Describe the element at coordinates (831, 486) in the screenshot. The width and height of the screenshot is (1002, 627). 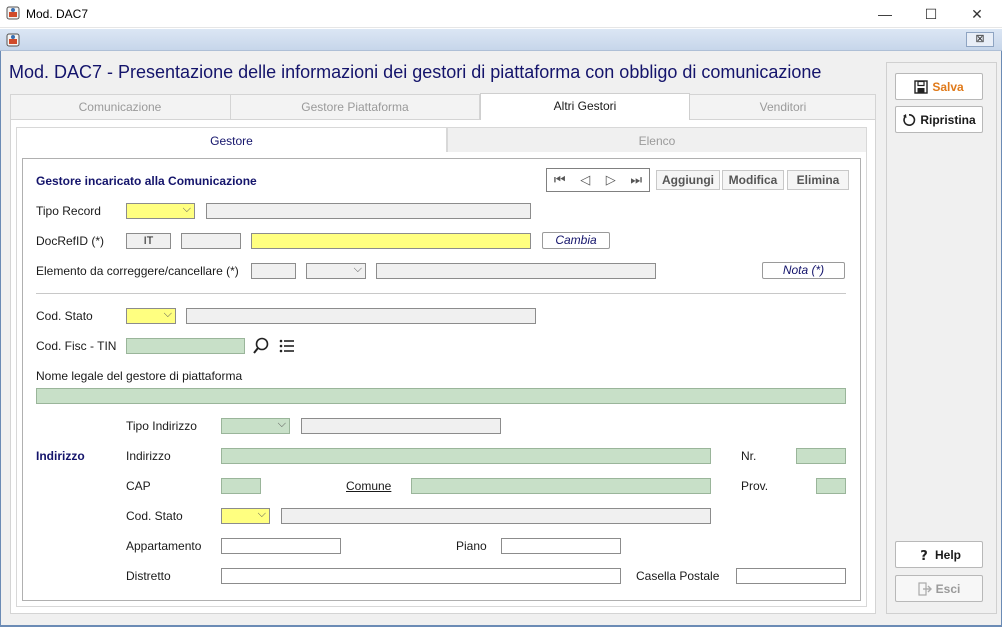
I see `prov-field` at that location.